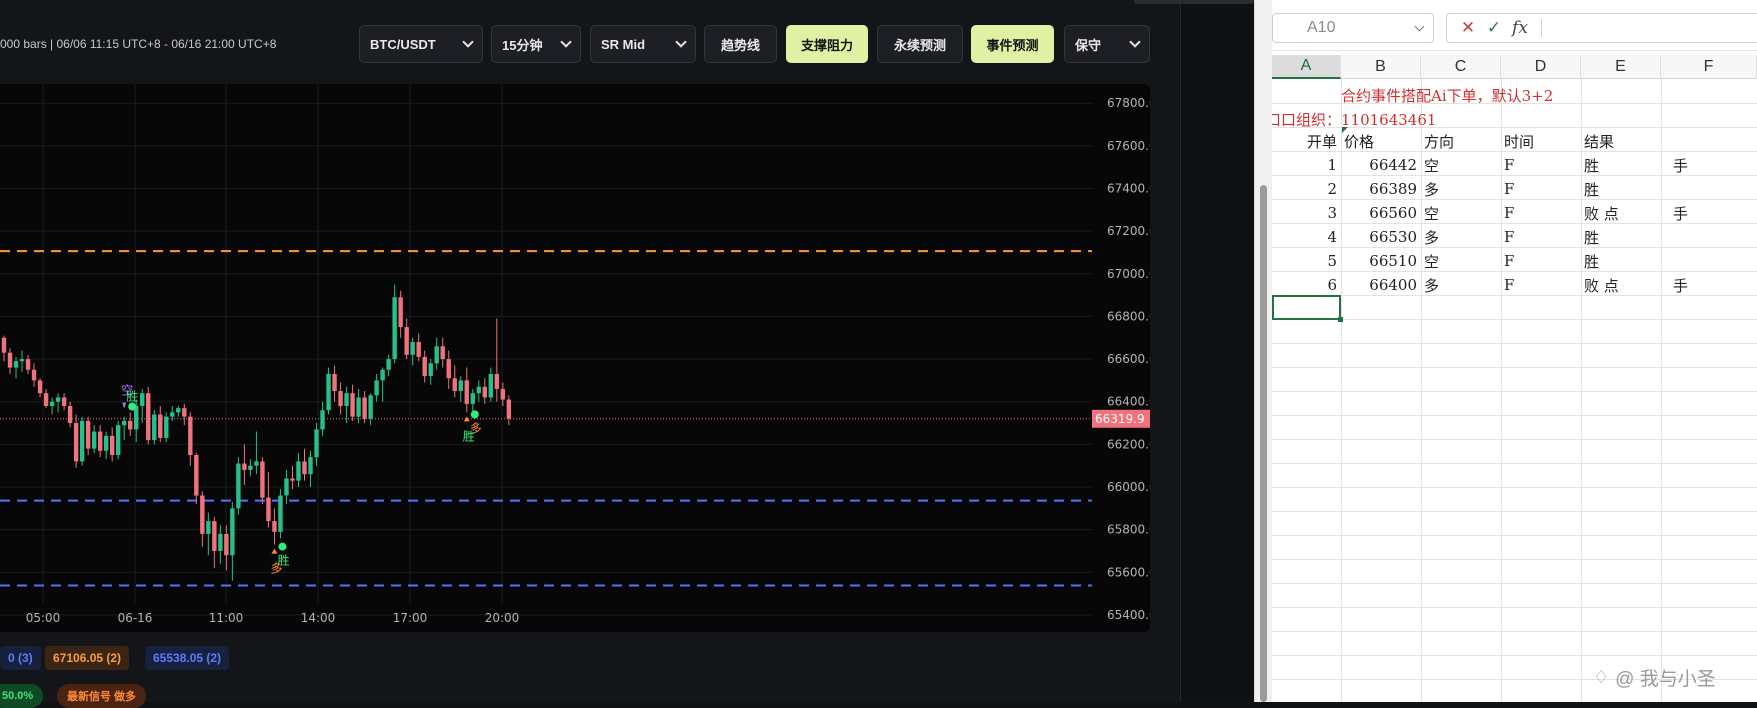 The height and width of the screenshot is (708, 1757). What do you see at coordinates (1128, 316) in the screenshot?
I see `y-tick-label: 66800.0` at bounding box center [1128, 316].